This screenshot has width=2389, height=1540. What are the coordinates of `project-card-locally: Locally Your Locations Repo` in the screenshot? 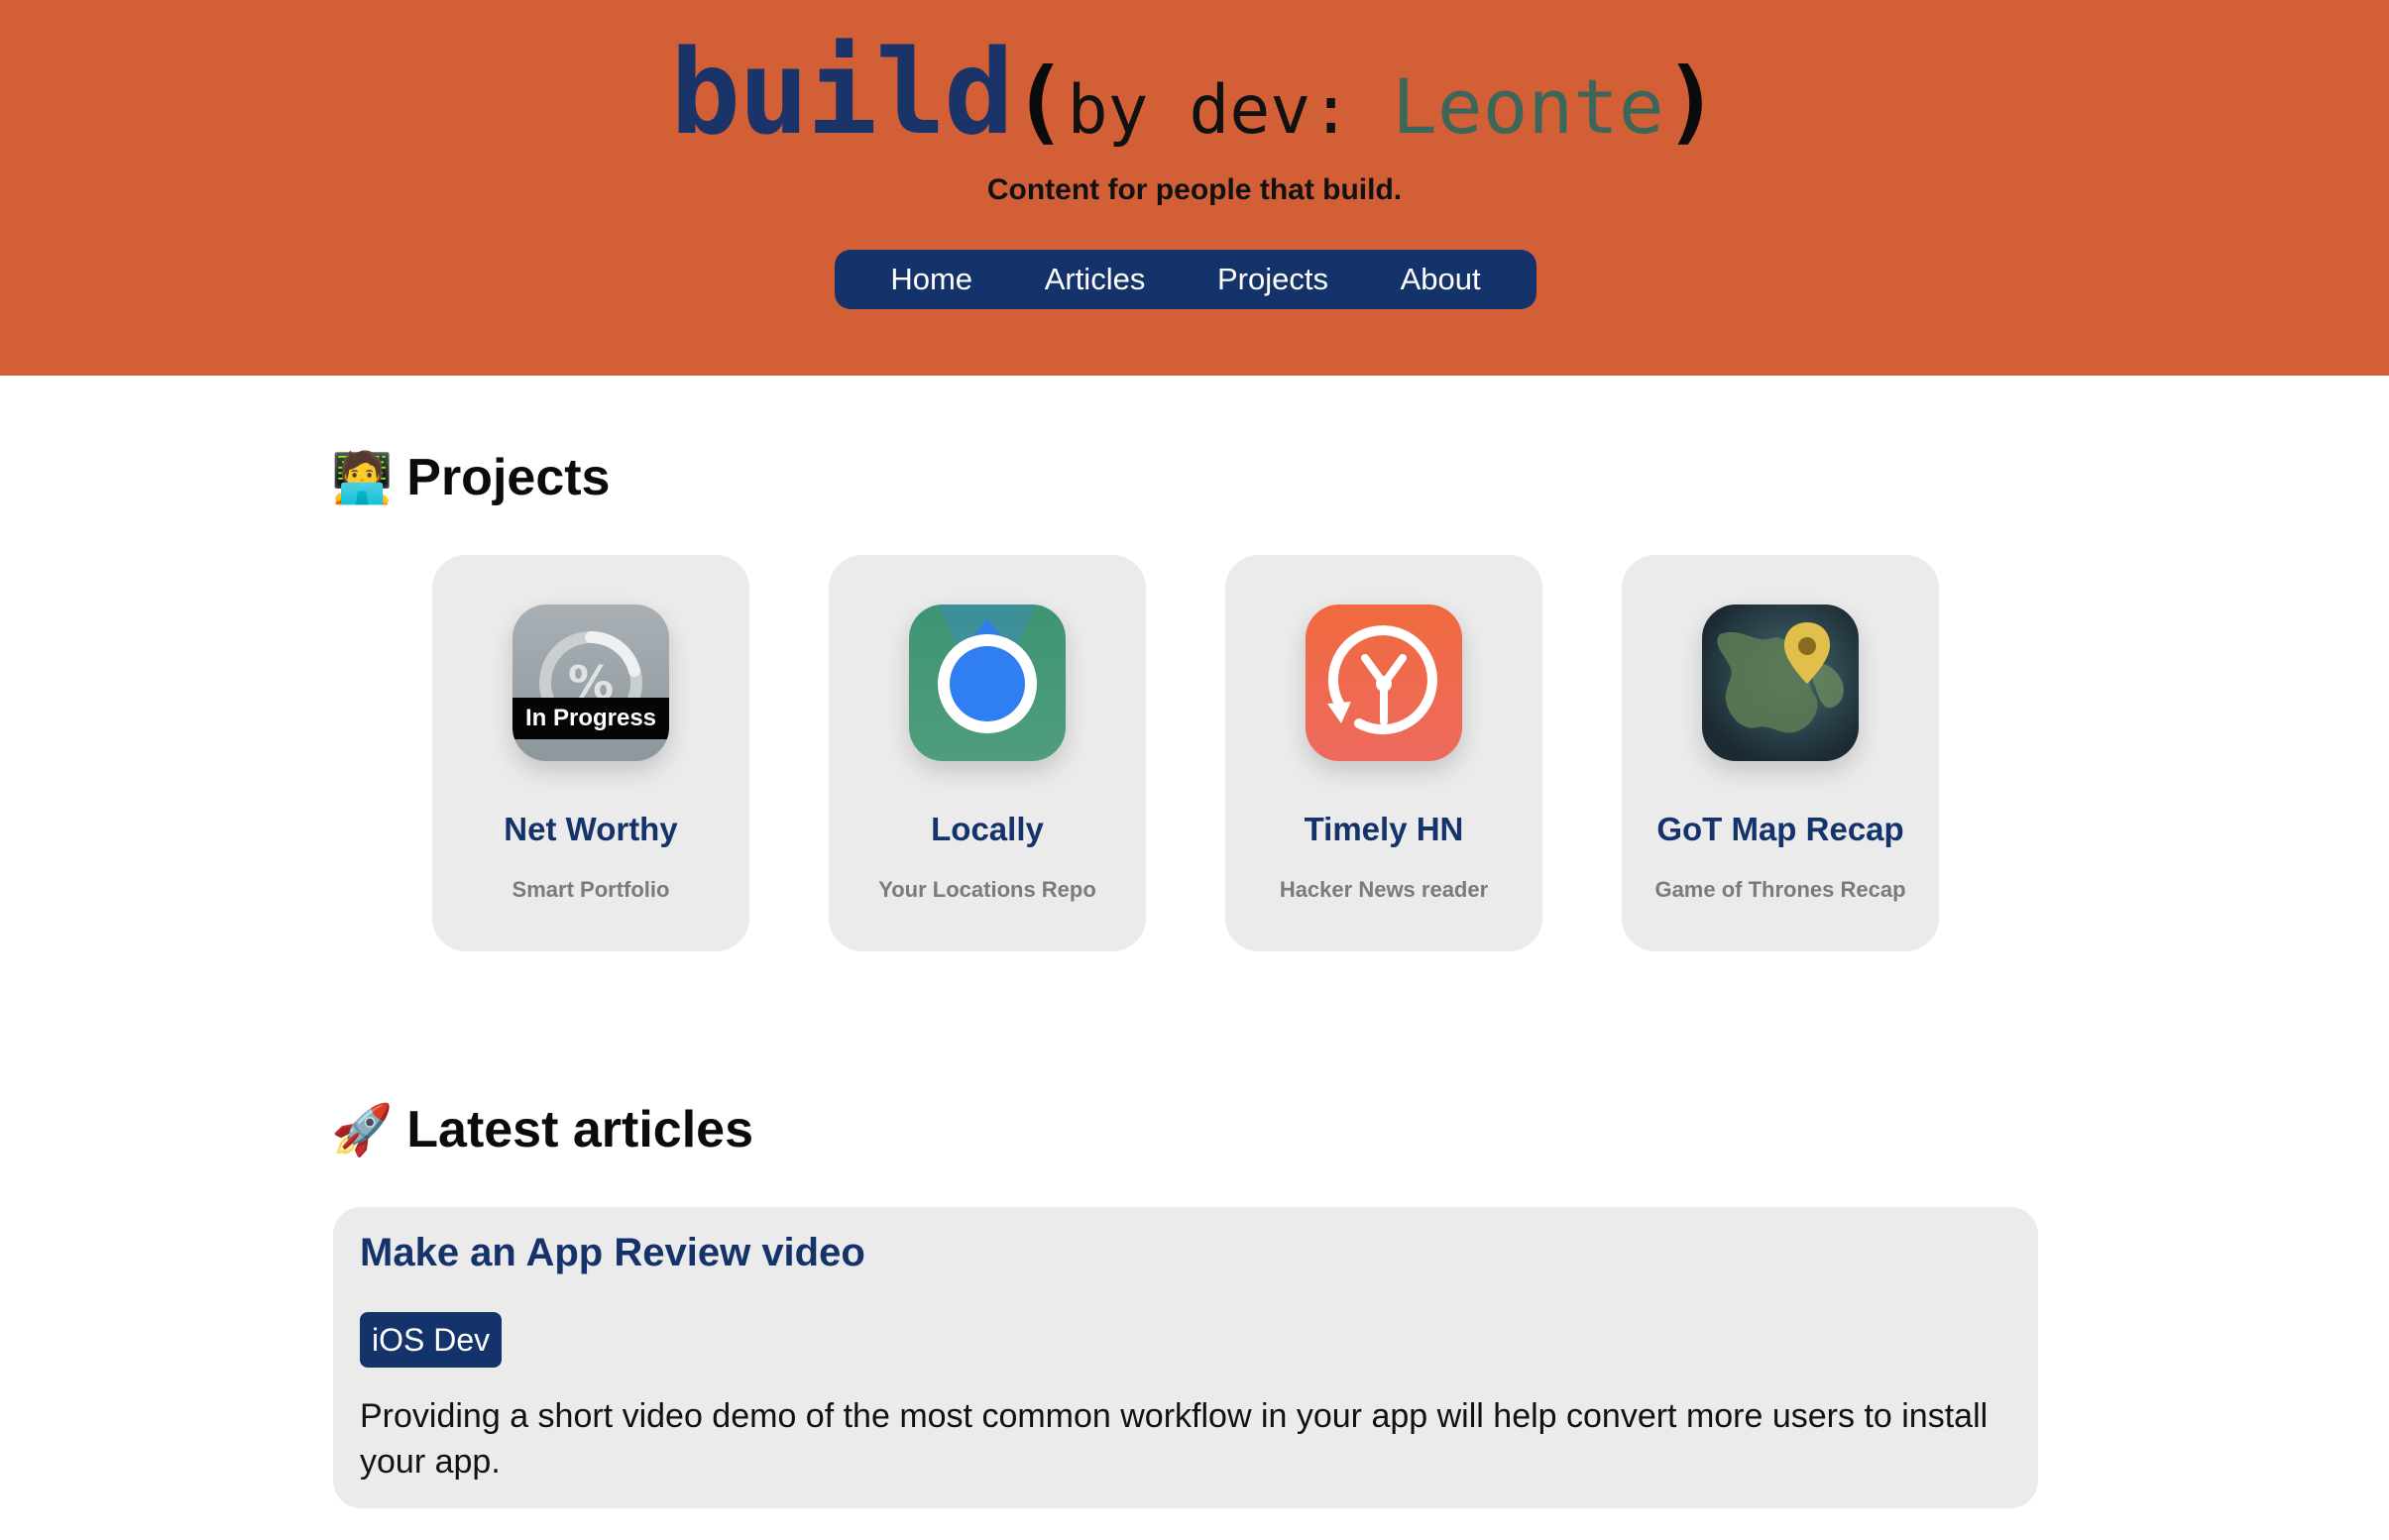 It's located at (987, 753).